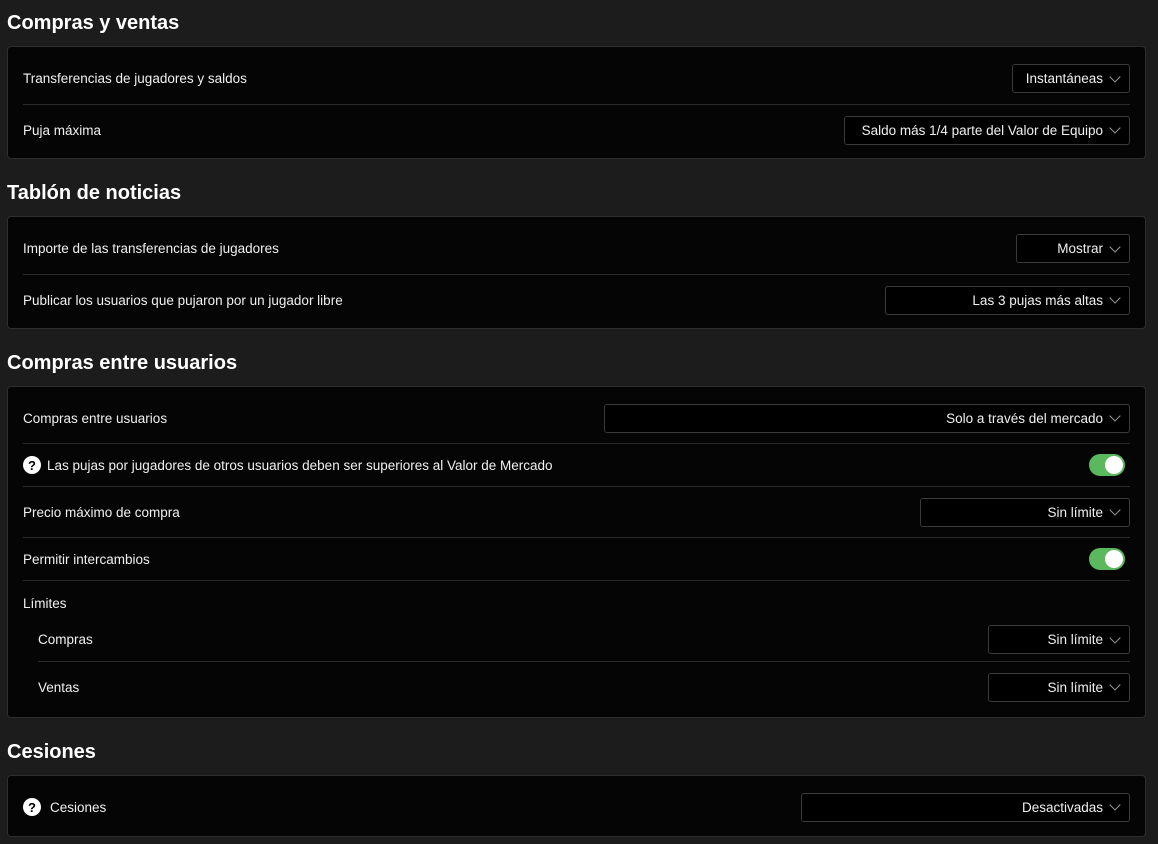 This screenshot has width=1158, height=844. Describe the element at coordinates (101, 512) in the screenshot. I see `precio-maximo-label: Precio máximo de compra` at that location.